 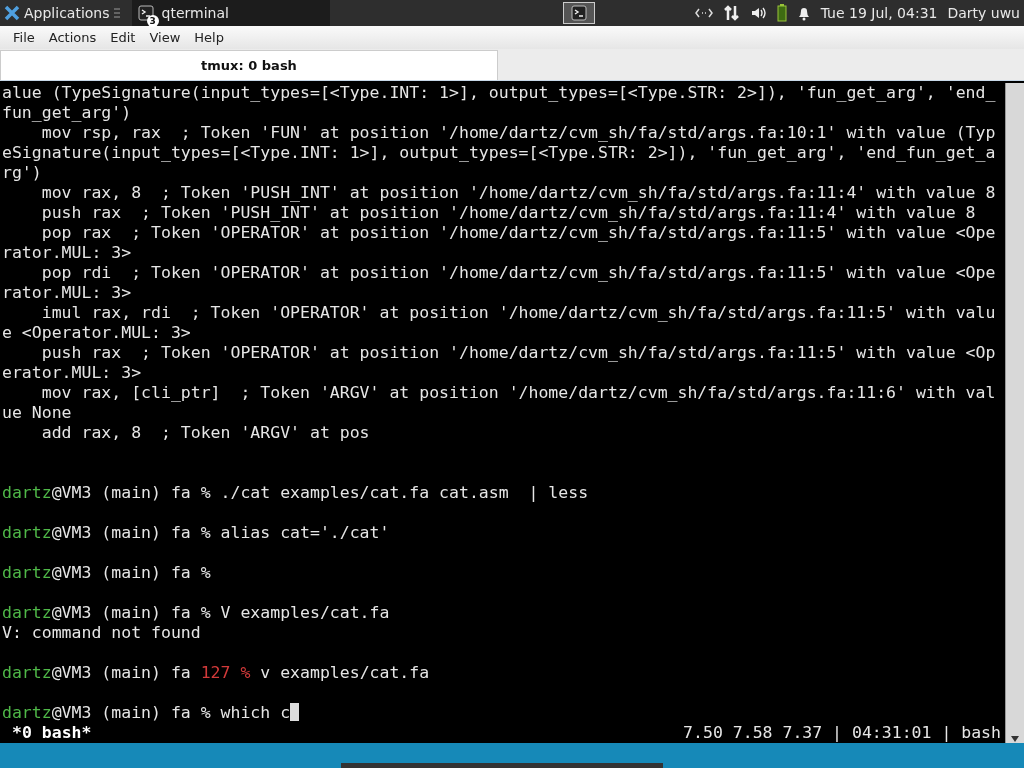 I want to click on terminal-line: add rax, 8 ; Token 'ARGV' at pos, so click(x=205, y=432).